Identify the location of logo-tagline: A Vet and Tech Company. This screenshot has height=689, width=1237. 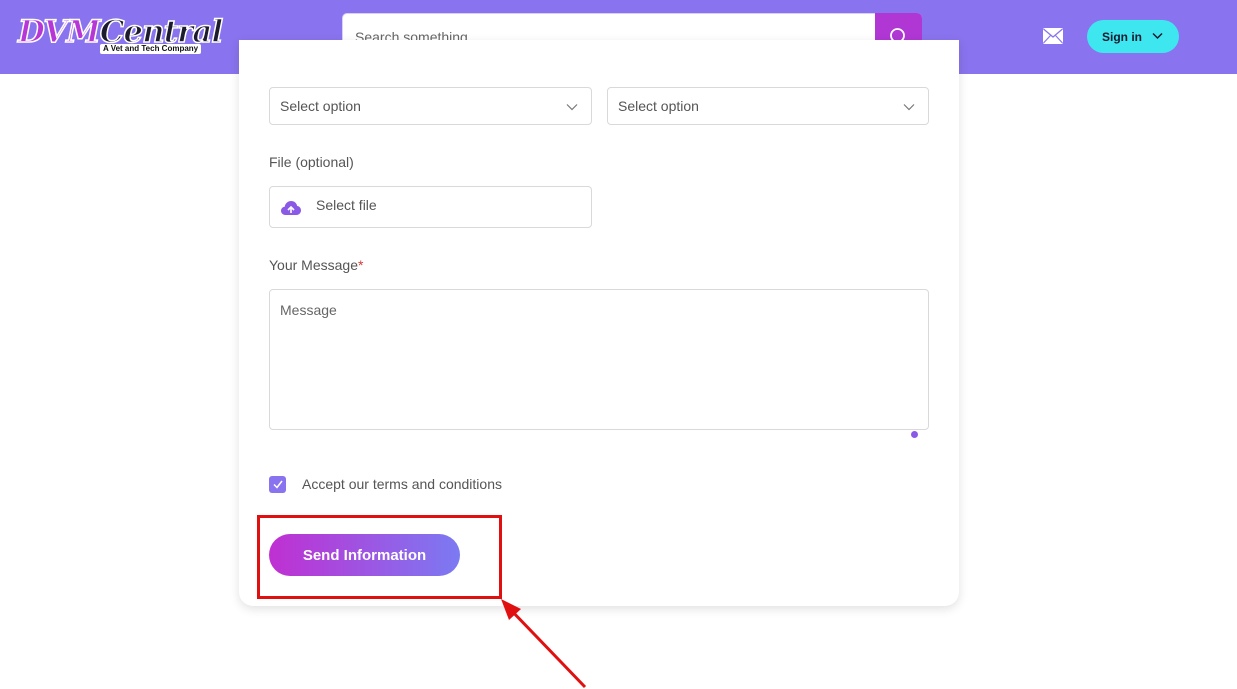
(151, 49).